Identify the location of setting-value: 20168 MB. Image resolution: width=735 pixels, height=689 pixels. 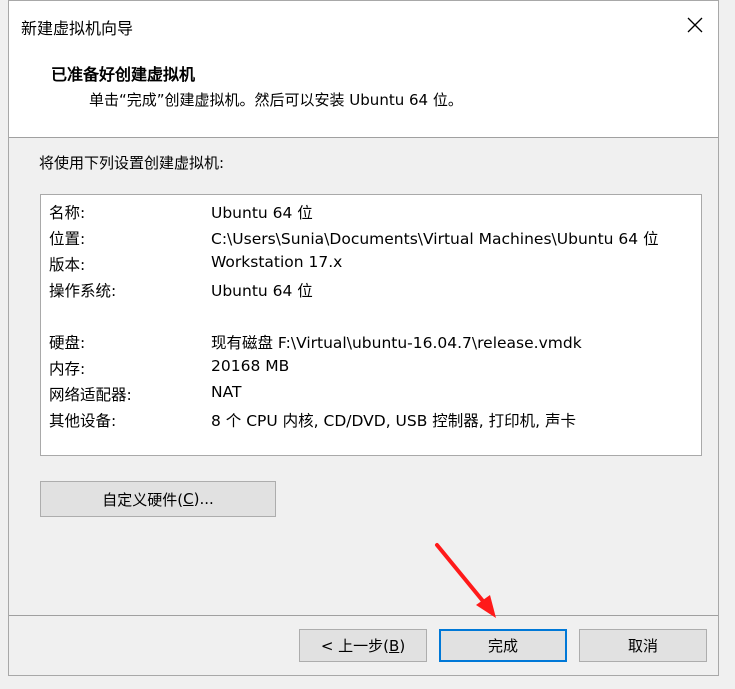
(250, 366).